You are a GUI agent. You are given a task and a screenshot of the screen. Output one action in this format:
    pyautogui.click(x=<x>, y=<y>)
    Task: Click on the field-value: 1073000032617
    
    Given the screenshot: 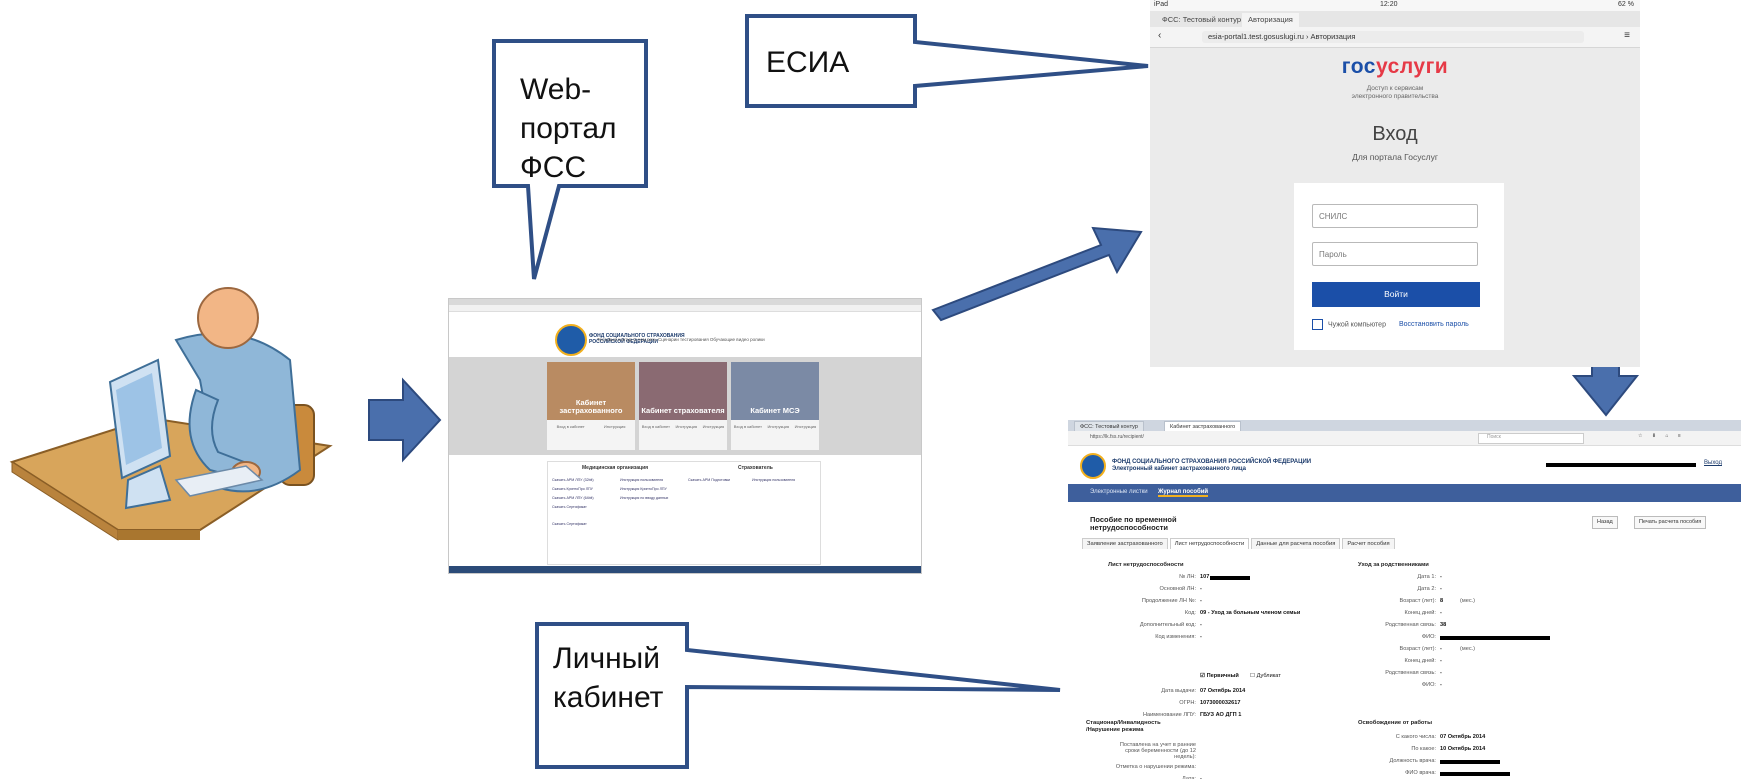 What is the action you would take?
    pyautogui.click(x=1220, y=703)
    